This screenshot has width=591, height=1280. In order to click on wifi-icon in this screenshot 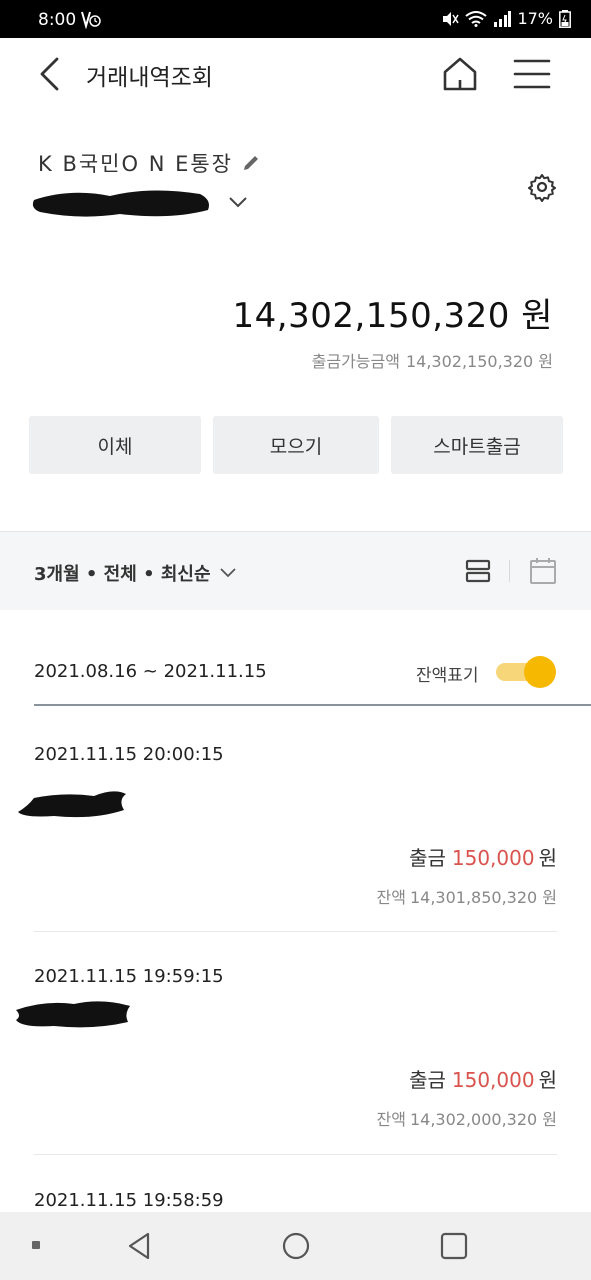, I will do `click(476, 18)`.